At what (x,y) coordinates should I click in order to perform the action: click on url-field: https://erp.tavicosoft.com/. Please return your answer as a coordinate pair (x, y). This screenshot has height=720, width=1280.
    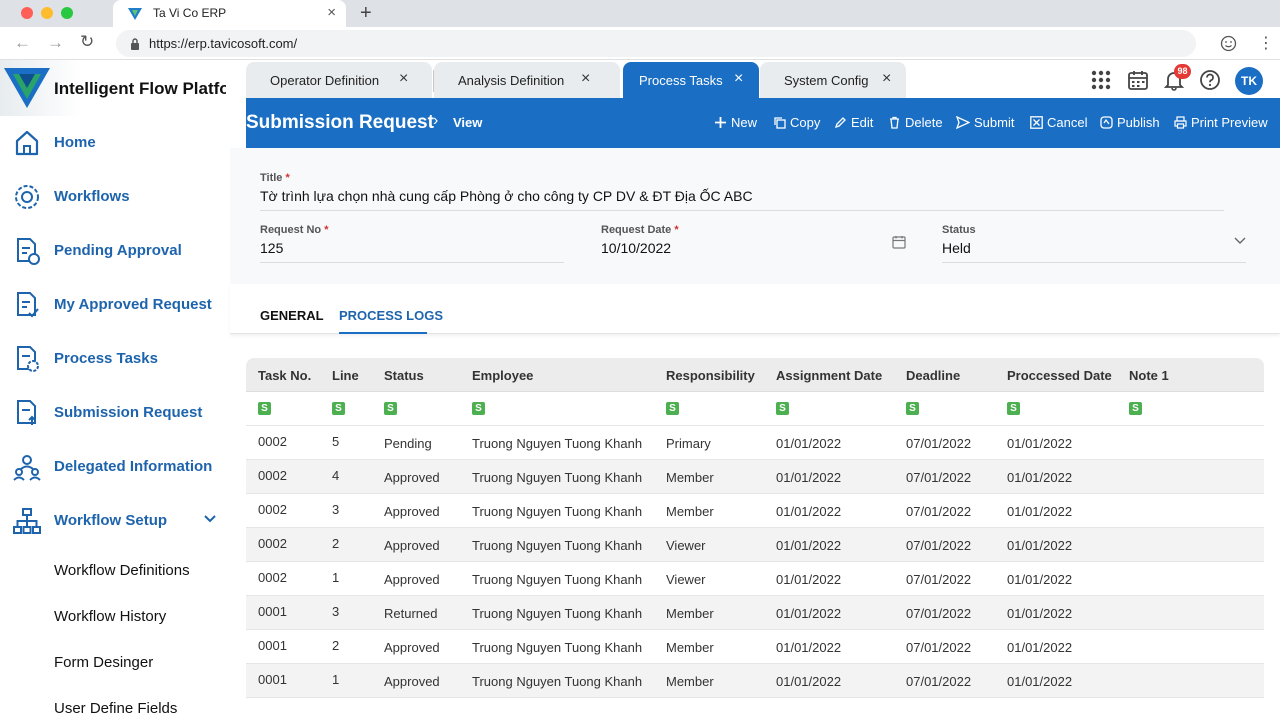
    Looking at the image, I should click on (656, 43).